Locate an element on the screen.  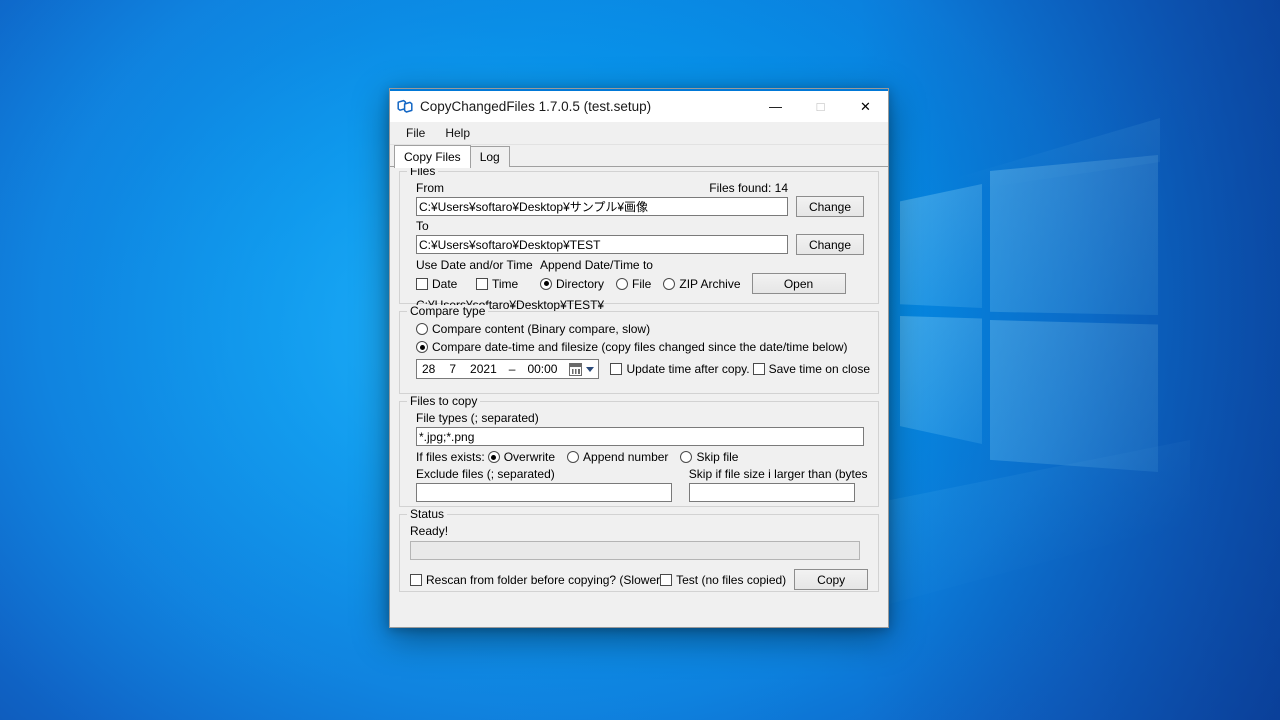
date-year: 2021 is located at coordinates (483, 369).